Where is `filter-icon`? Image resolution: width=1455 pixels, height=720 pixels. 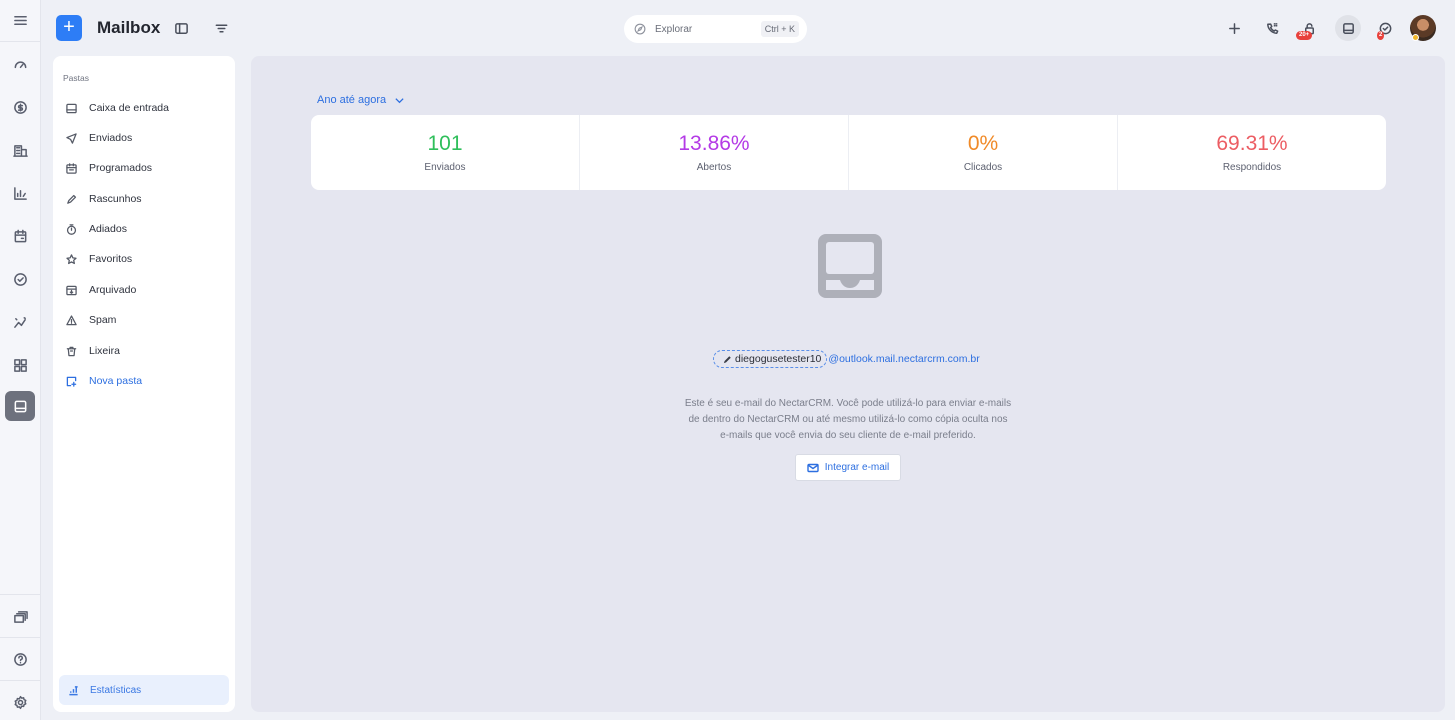 filter-icon is located at coordinates (221, 28).